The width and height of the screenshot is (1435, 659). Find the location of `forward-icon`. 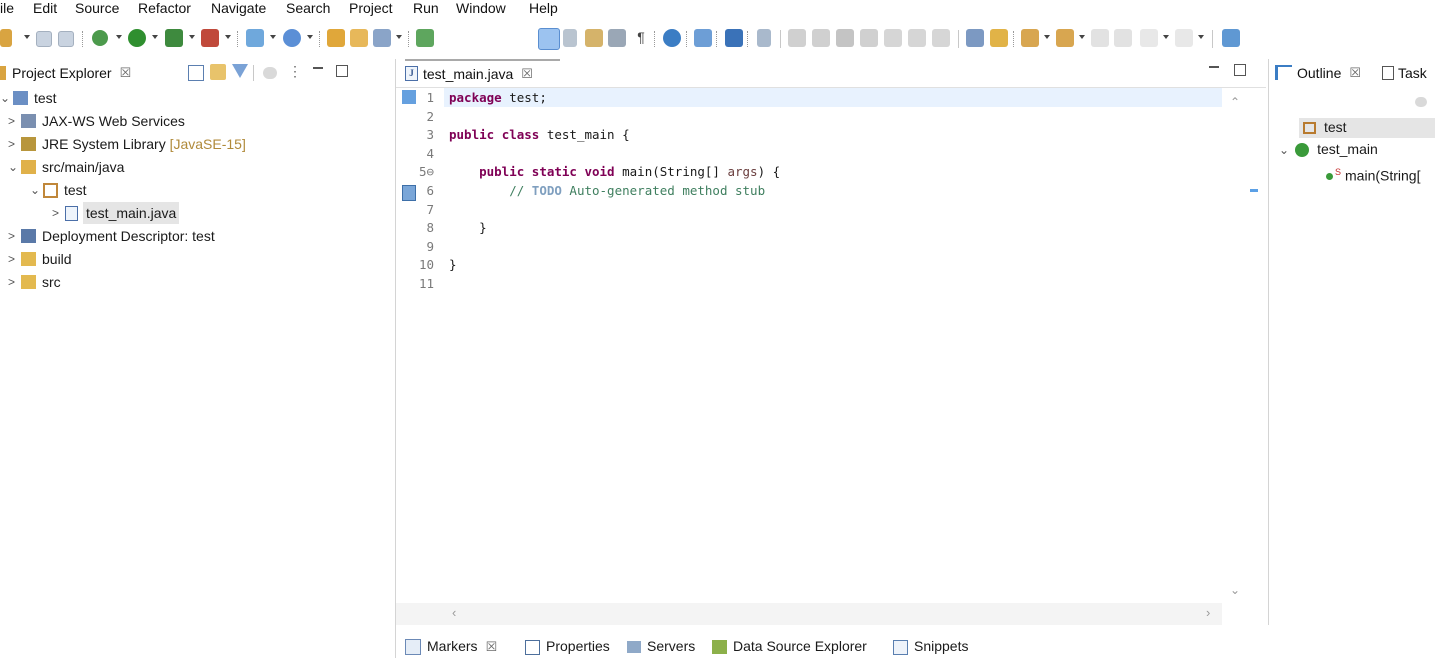

forward-icon is located at coordinates (1184, 38).